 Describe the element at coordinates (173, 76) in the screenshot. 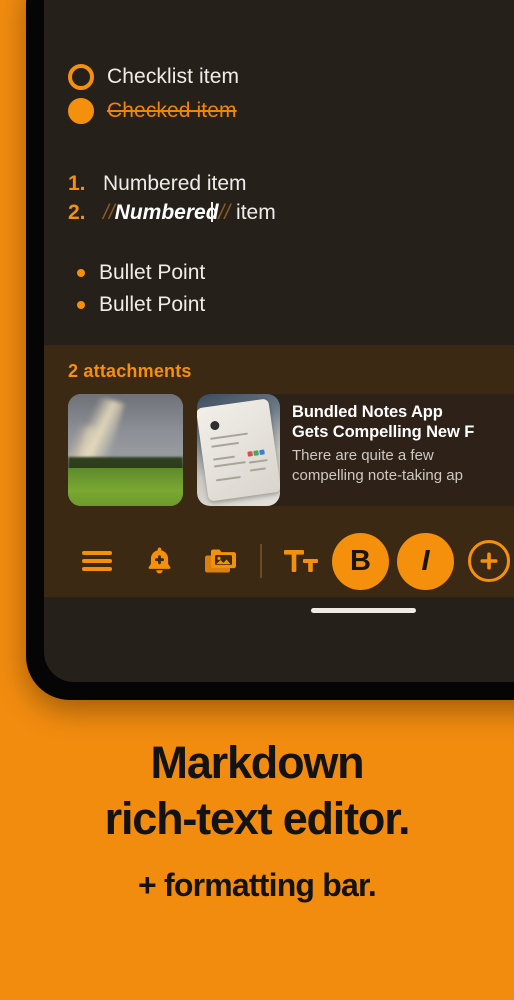

I see `checklist-item-label: Checklist item` at that location.